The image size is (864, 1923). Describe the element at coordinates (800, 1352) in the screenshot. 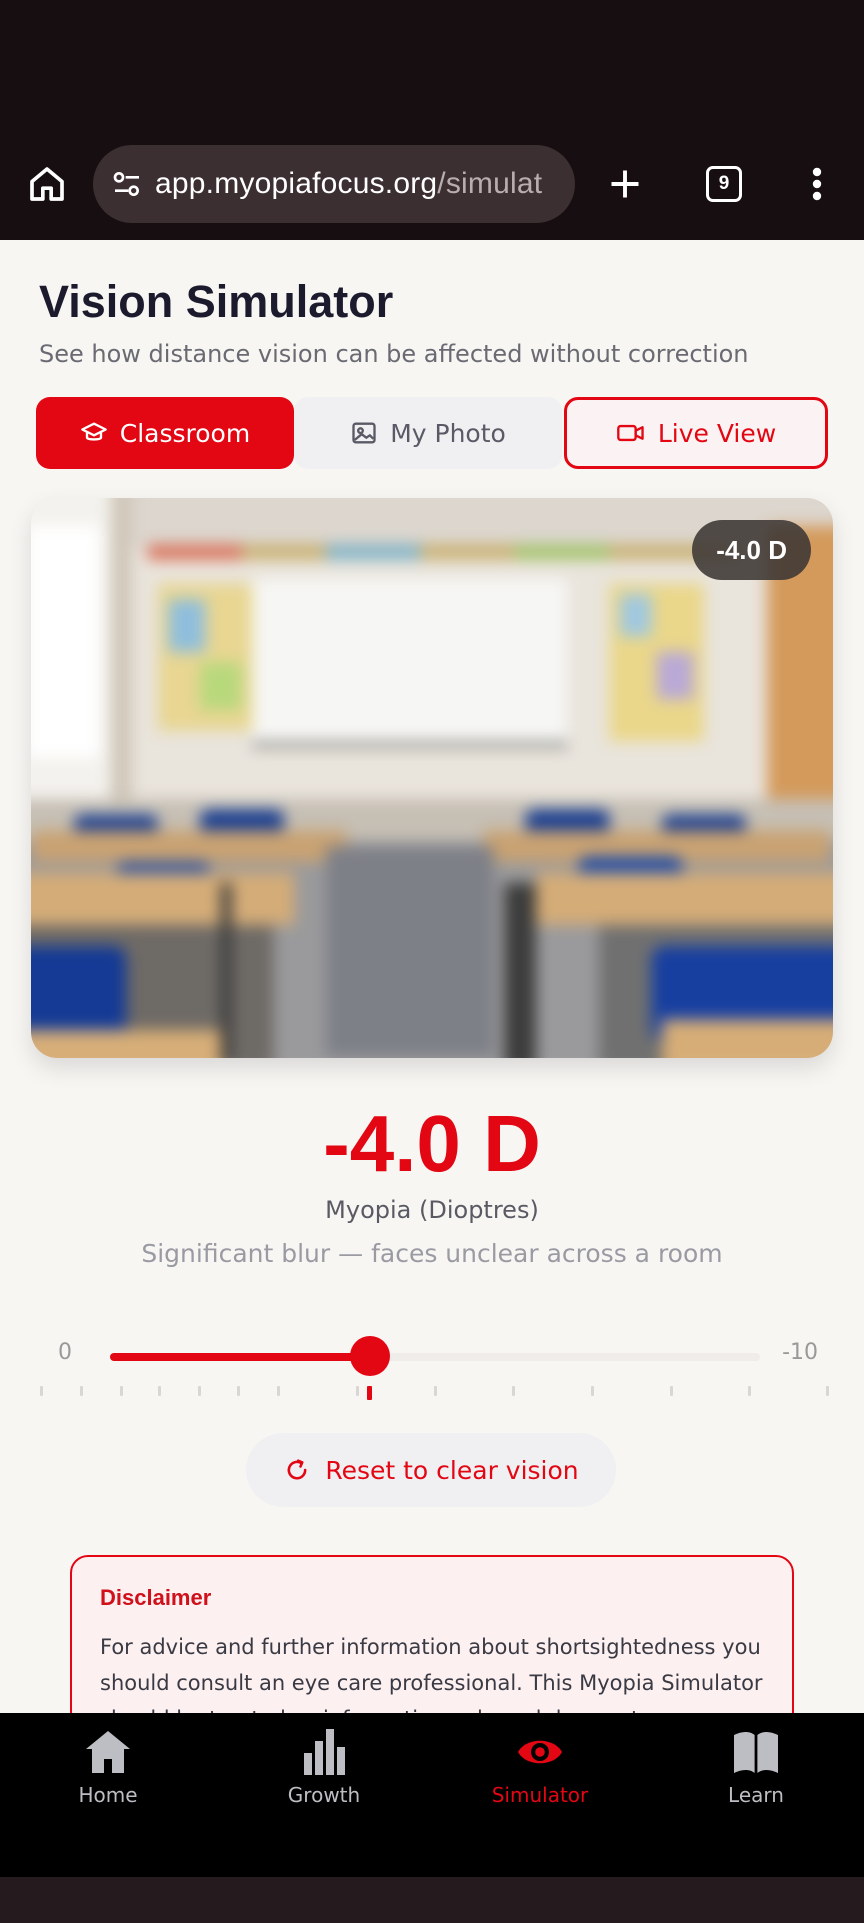

I see `slider-max-label: -10` at that location.